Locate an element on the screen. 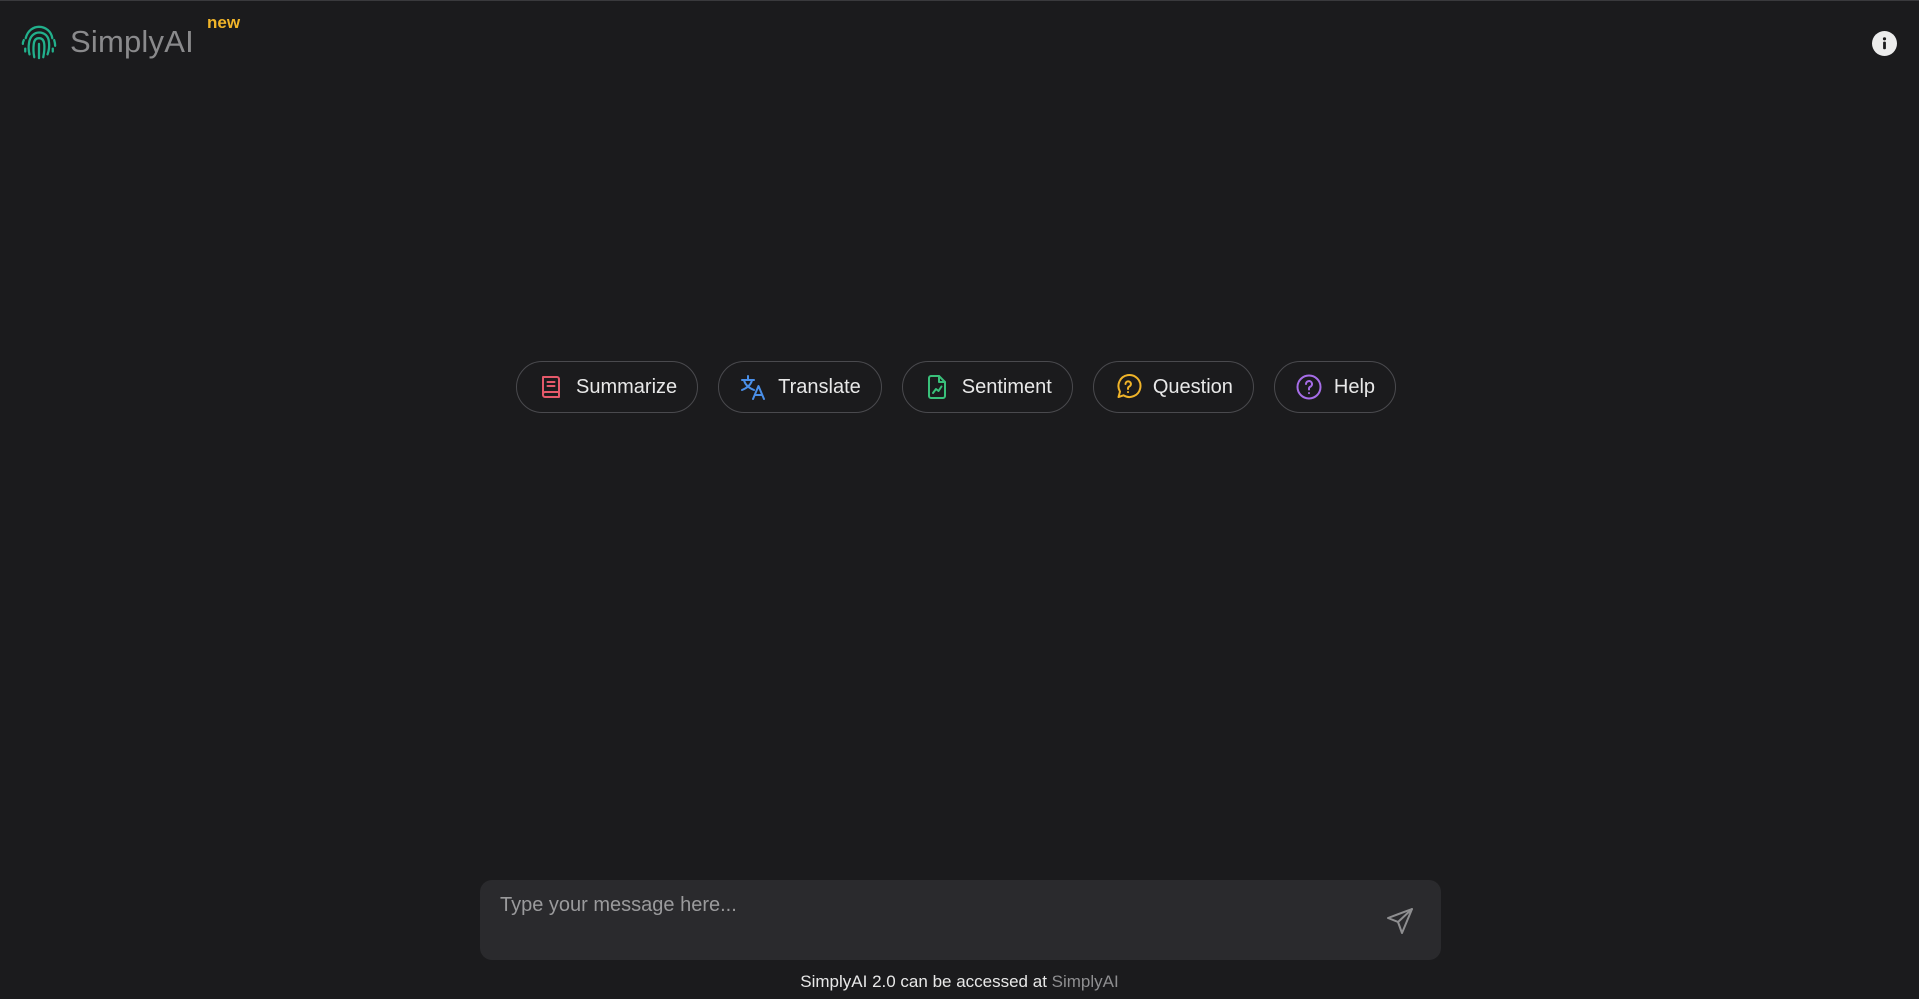 This screenshot has width=1919, height=999. footer-note: SimplyAI 2.0 can be accessed at SimplyAI is located at coordinates (959, 982).